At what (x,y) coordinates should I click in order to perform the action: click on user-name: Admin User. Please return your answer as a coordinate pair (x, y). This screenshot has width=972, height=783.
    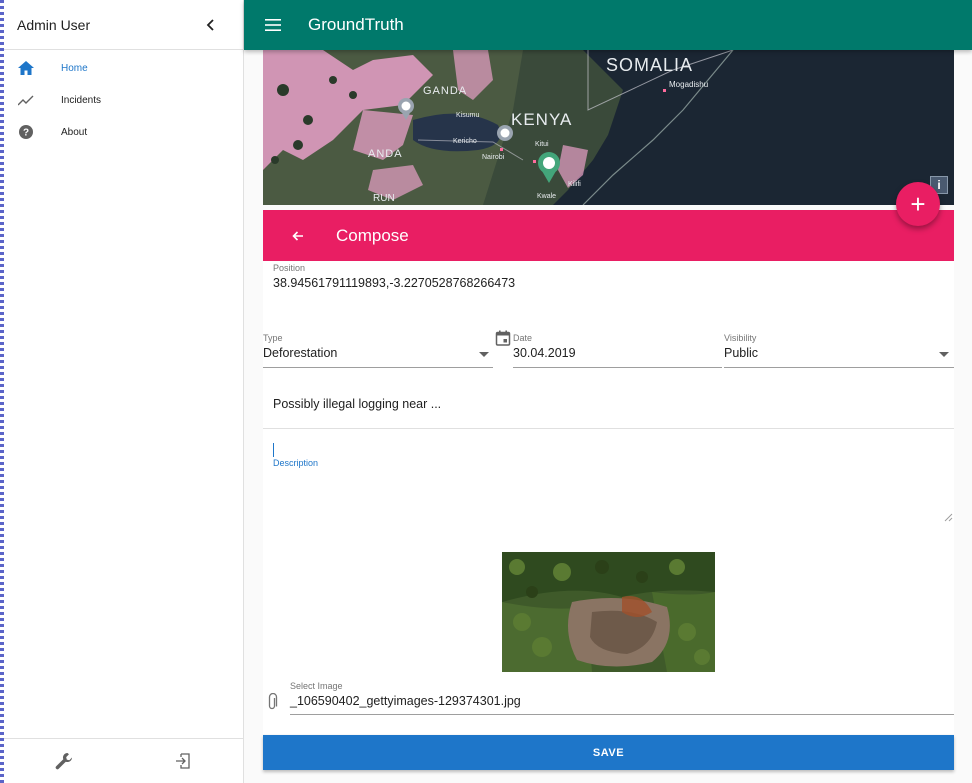
    Looking at the image, I should click on (54, 24).